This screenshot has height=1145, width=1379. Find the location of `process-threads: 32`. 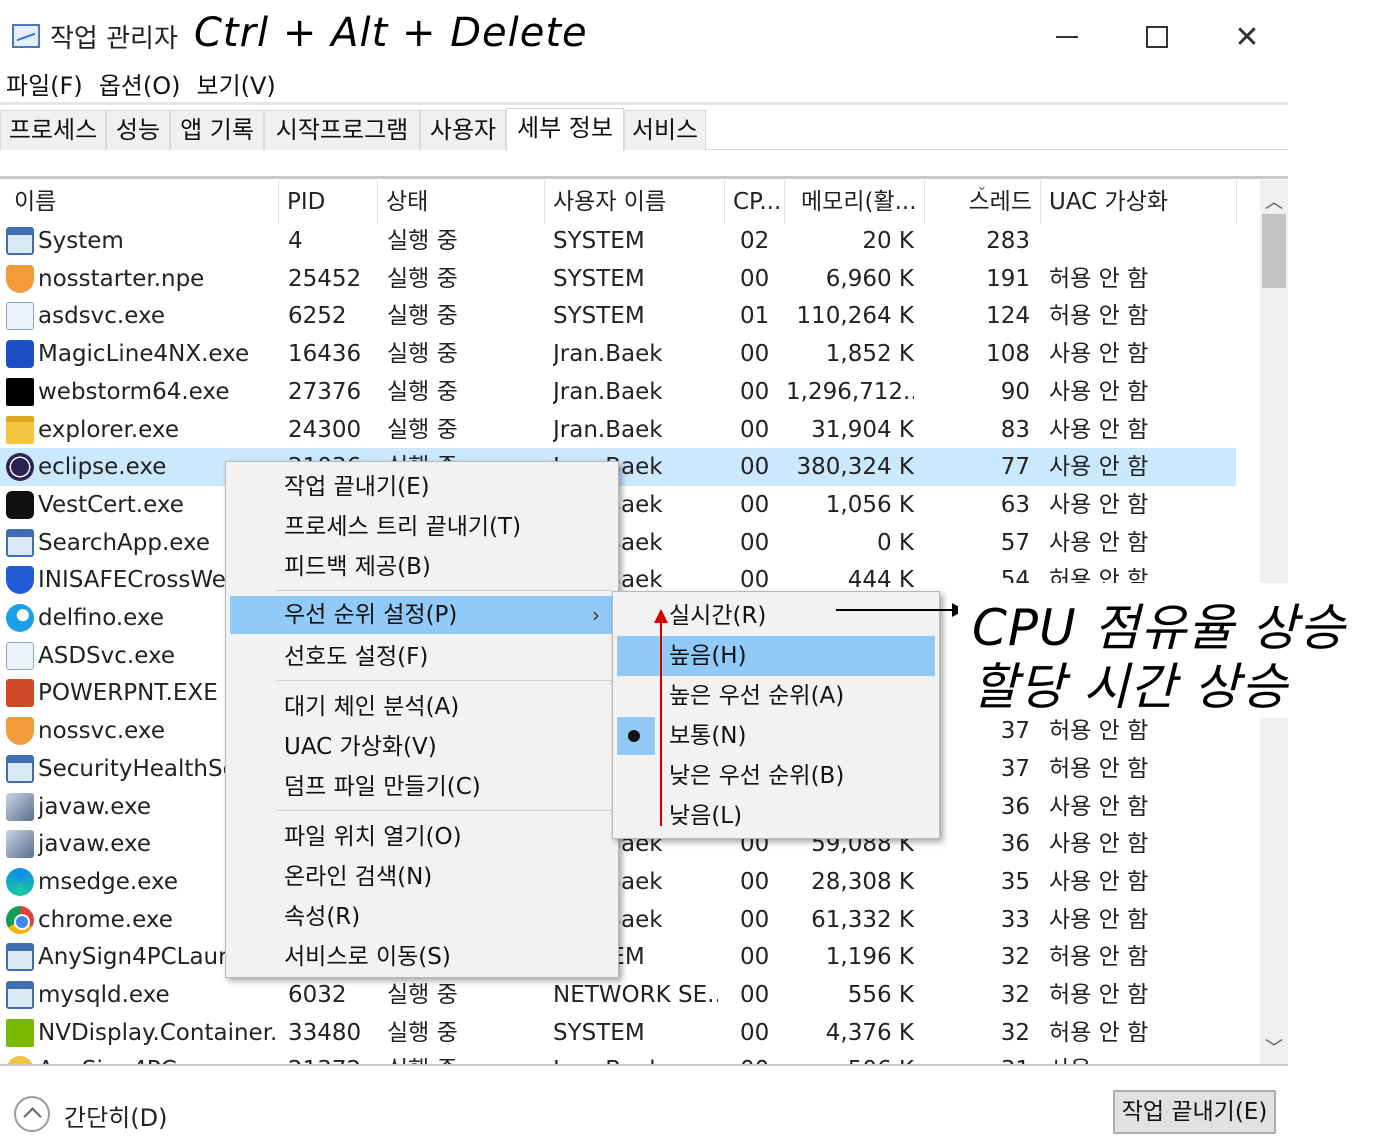

process-threads: 32 is located at coordinates (1015, 995).